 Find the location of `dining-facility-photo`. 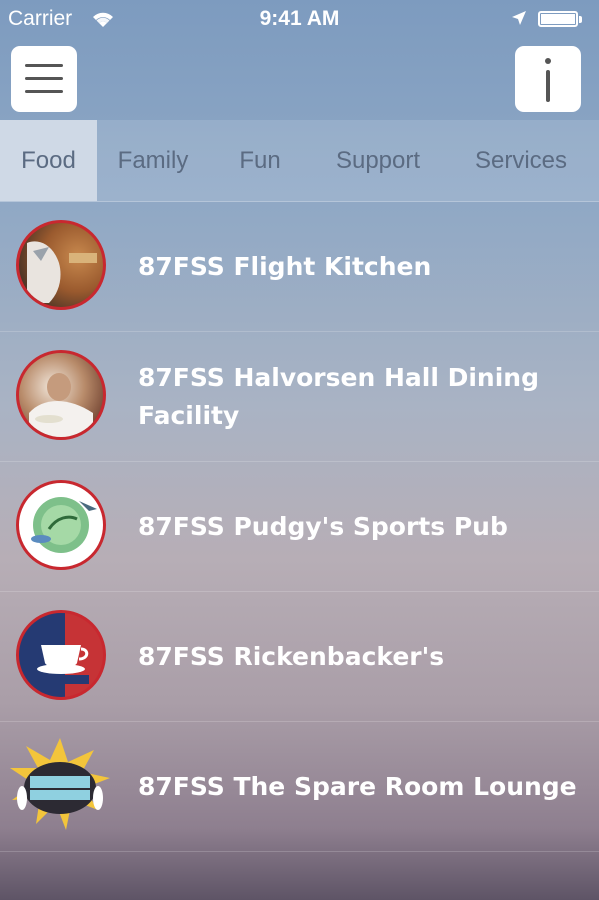

dining-facility-photo is located at coordinates (61, 395).